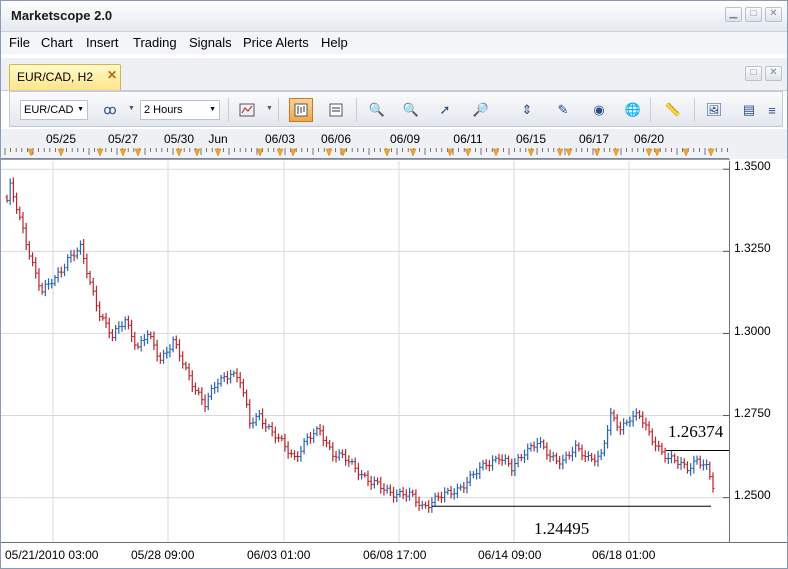 The image size is (788, 569). What do you see at coordinates (563, 110) in the screenshot?
I see `drawing-tool-icon: ✎` at bounding box center [563, 110].